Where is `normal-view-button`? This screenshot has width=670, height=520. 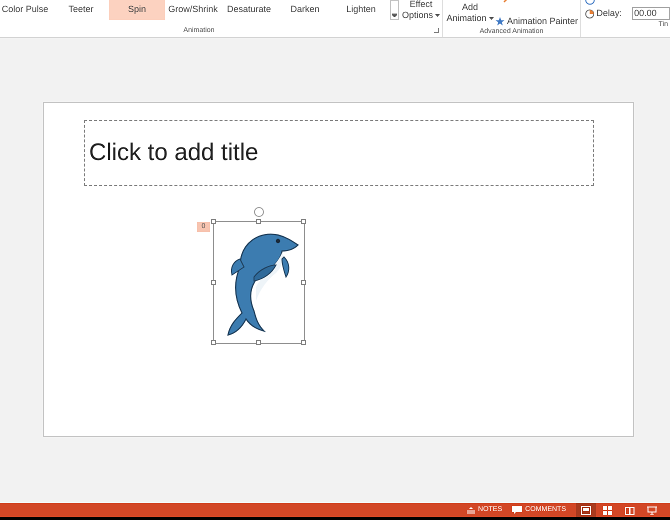
normal-view-button is located at coordinates (586, 510).